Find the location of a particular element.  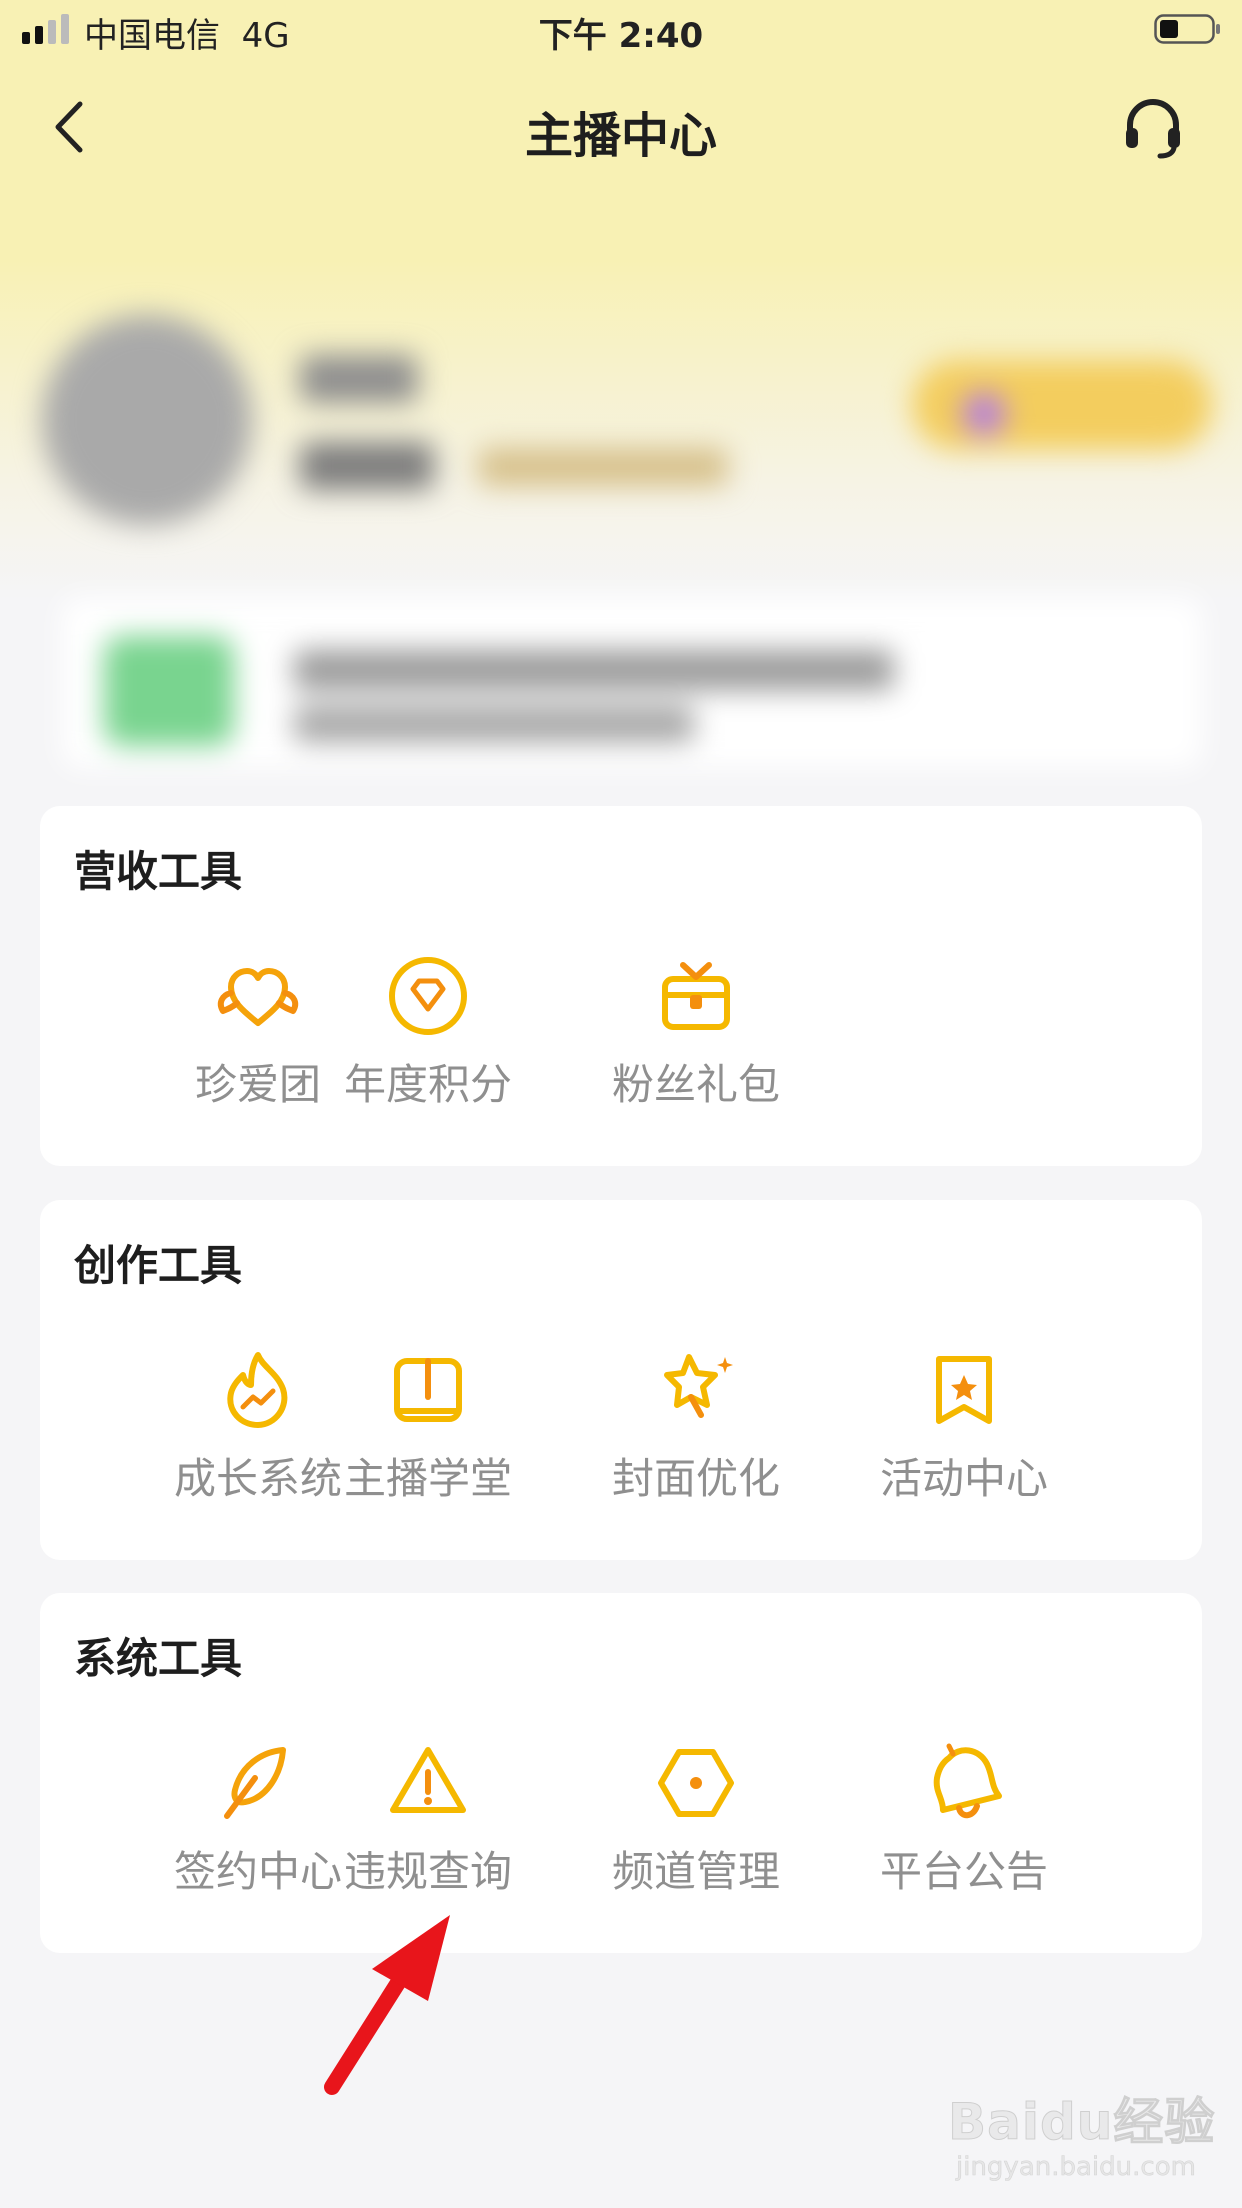

tool-label: 平台公告 is located at coordinates (963, 1871).